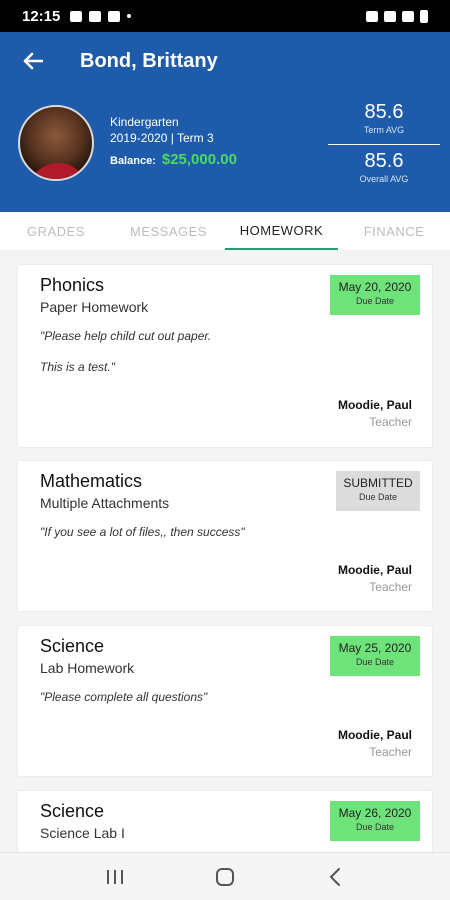 The width and height of the screenshot is (450, 900). Describe the element at coordinates (424, 16) in the screenshot. I see `battery-icon` at that location.